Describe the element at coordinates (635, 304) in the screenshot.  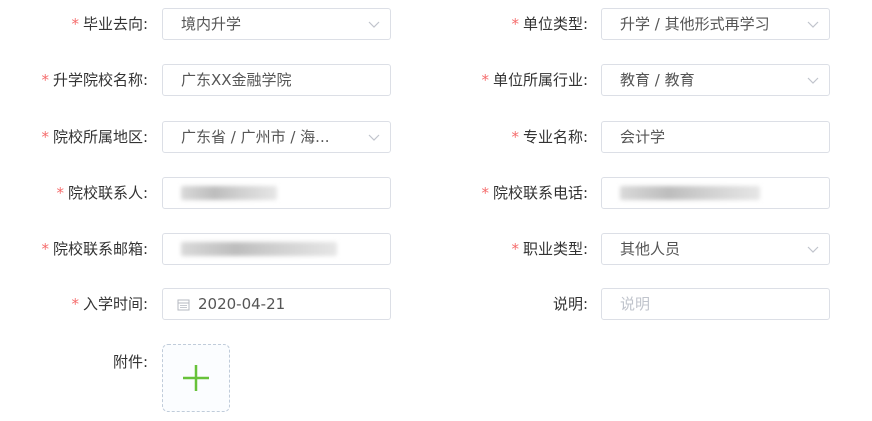
I see `description-placeholder: 说明` at that location.